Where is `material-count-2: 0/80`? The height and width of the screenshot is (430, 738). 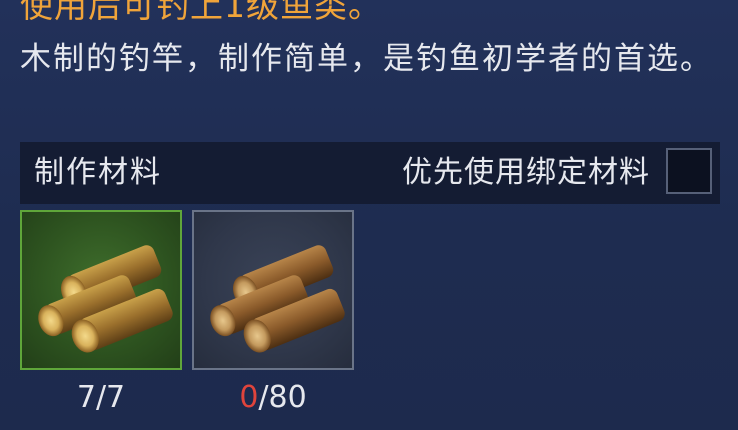
material-count-2: 0/80 is located at coordinates (273, 398).